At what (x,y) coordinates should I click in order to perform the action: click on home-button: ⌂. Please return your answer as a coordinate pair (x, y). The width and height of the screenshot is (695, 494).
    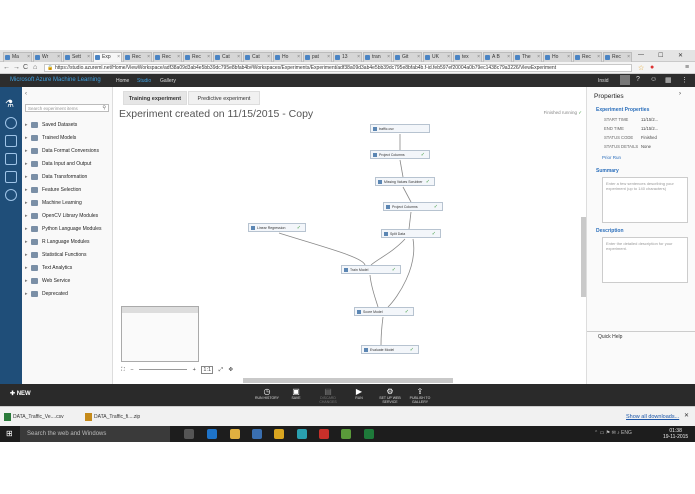
    Looking at the image, I should click on (35, 67).